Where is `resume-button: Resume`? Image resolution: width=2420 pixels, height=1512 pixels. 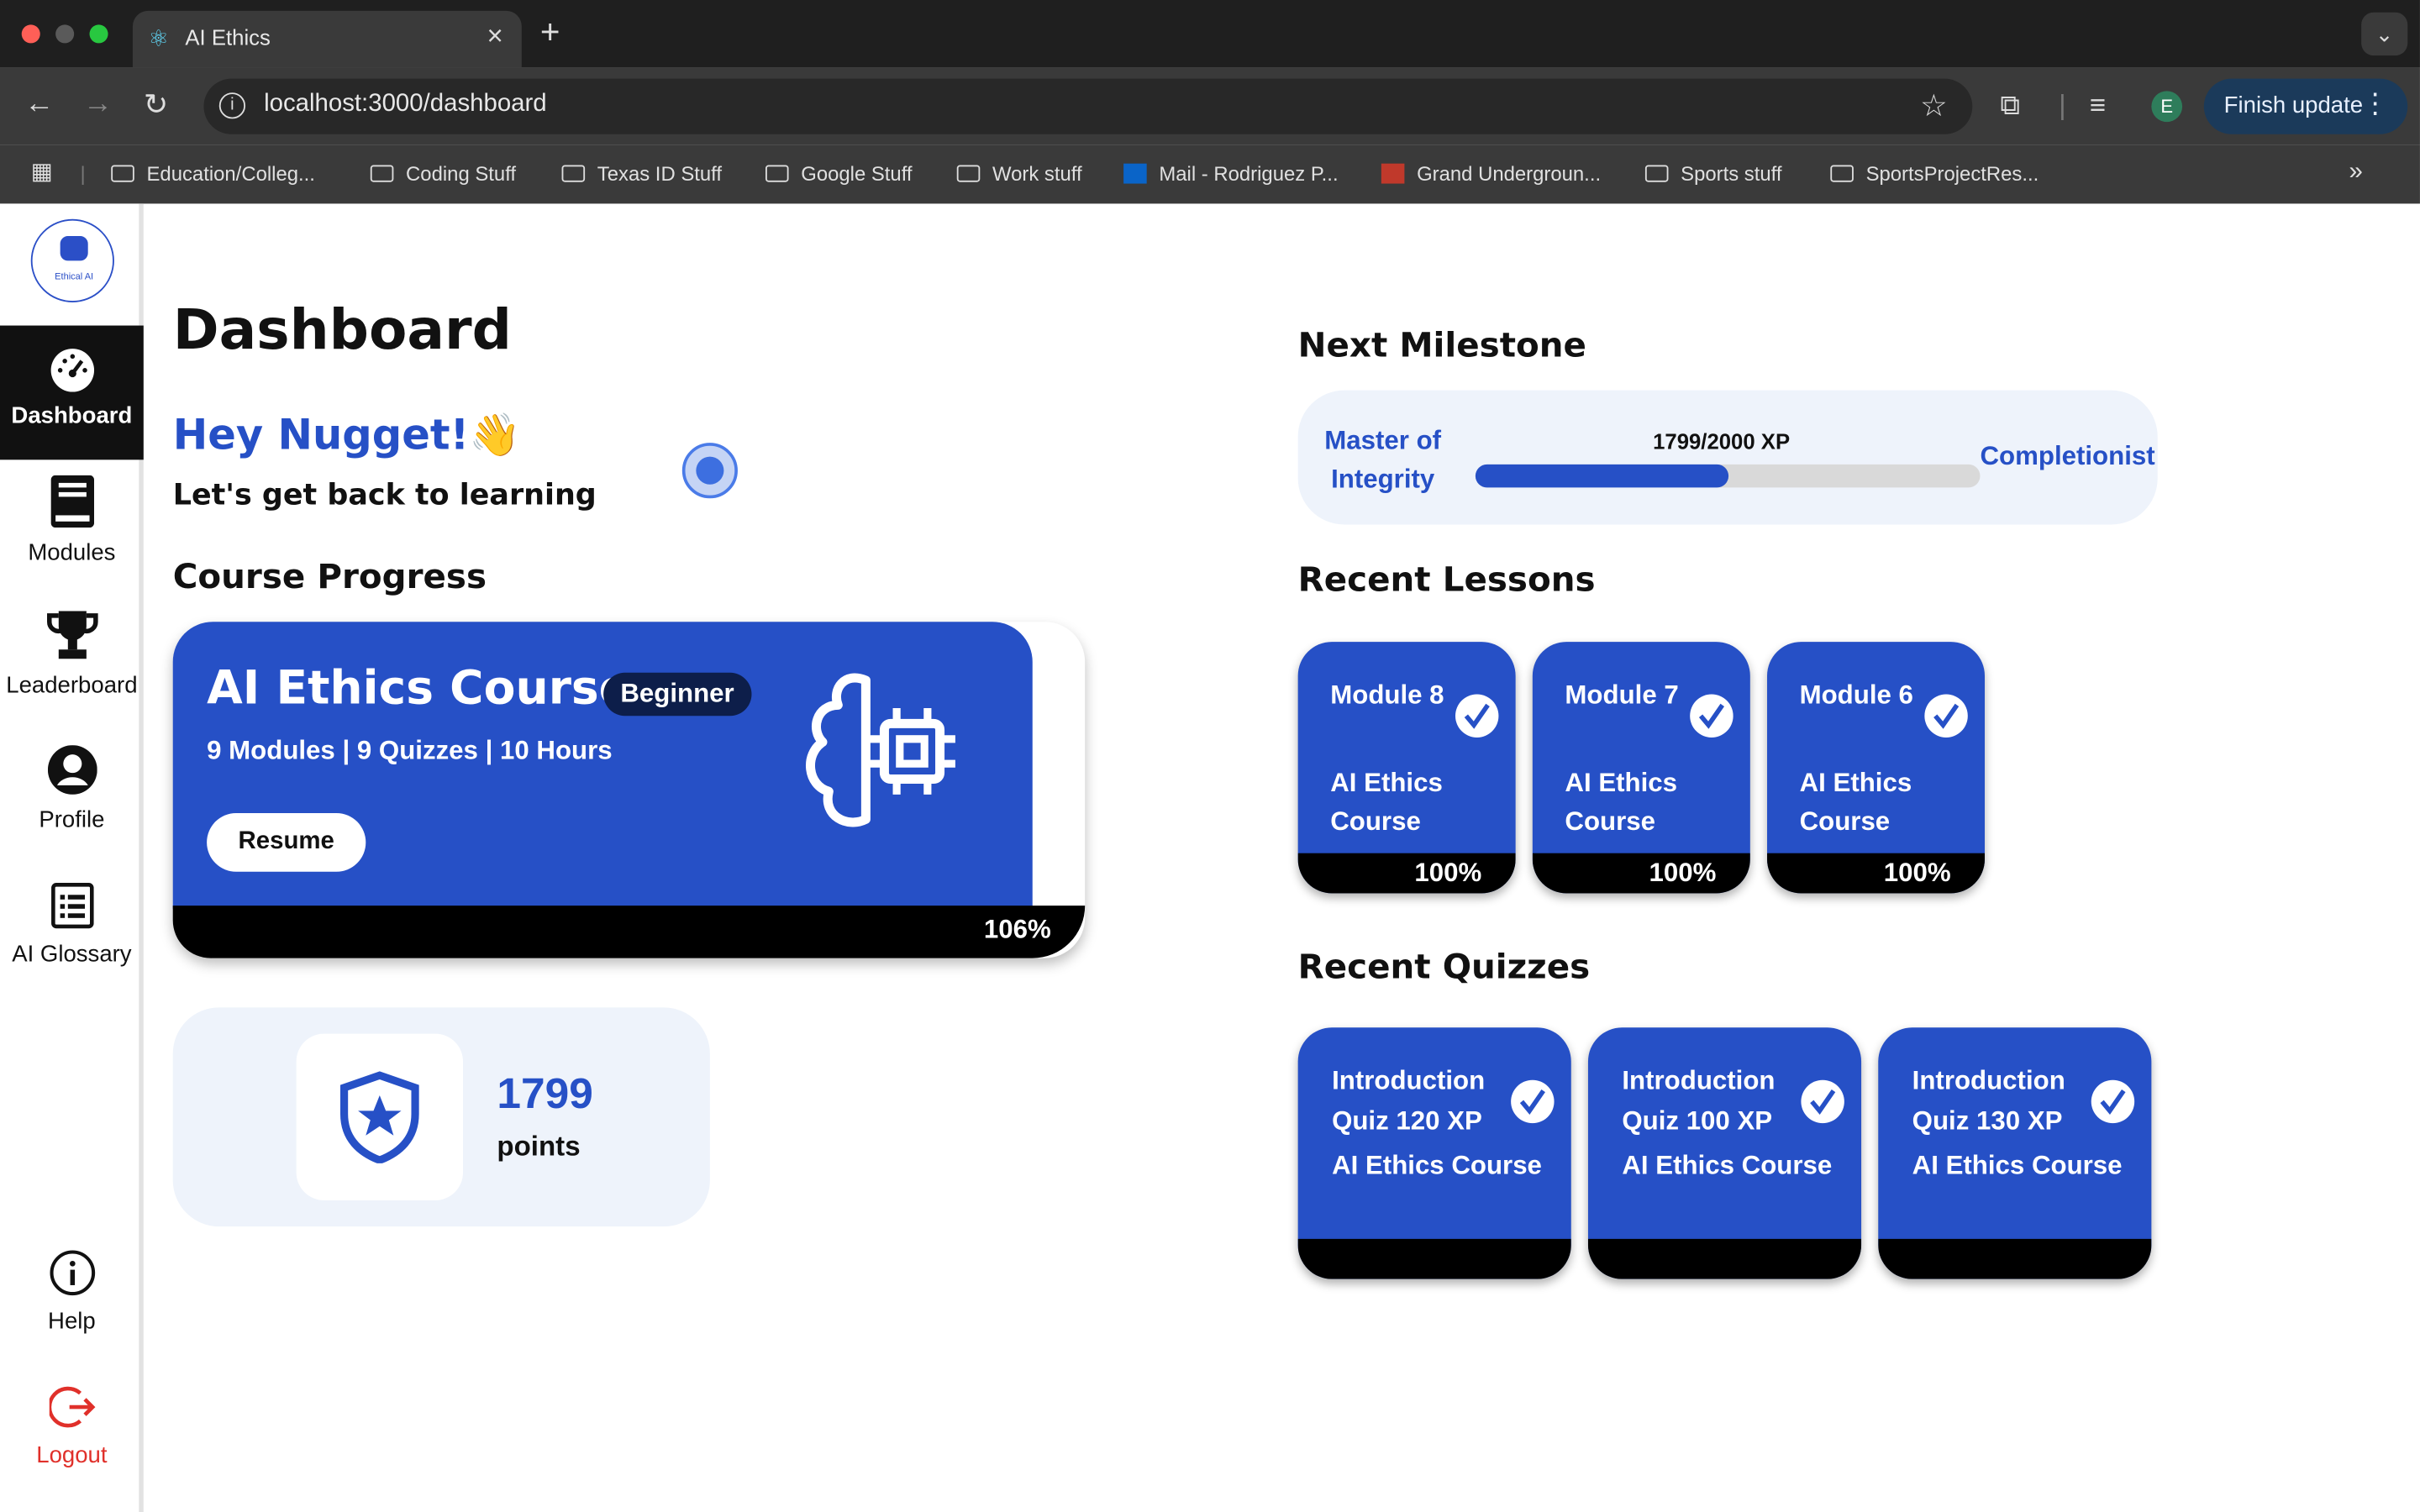
resume-button: Resume is located at coordinates (286, 842).